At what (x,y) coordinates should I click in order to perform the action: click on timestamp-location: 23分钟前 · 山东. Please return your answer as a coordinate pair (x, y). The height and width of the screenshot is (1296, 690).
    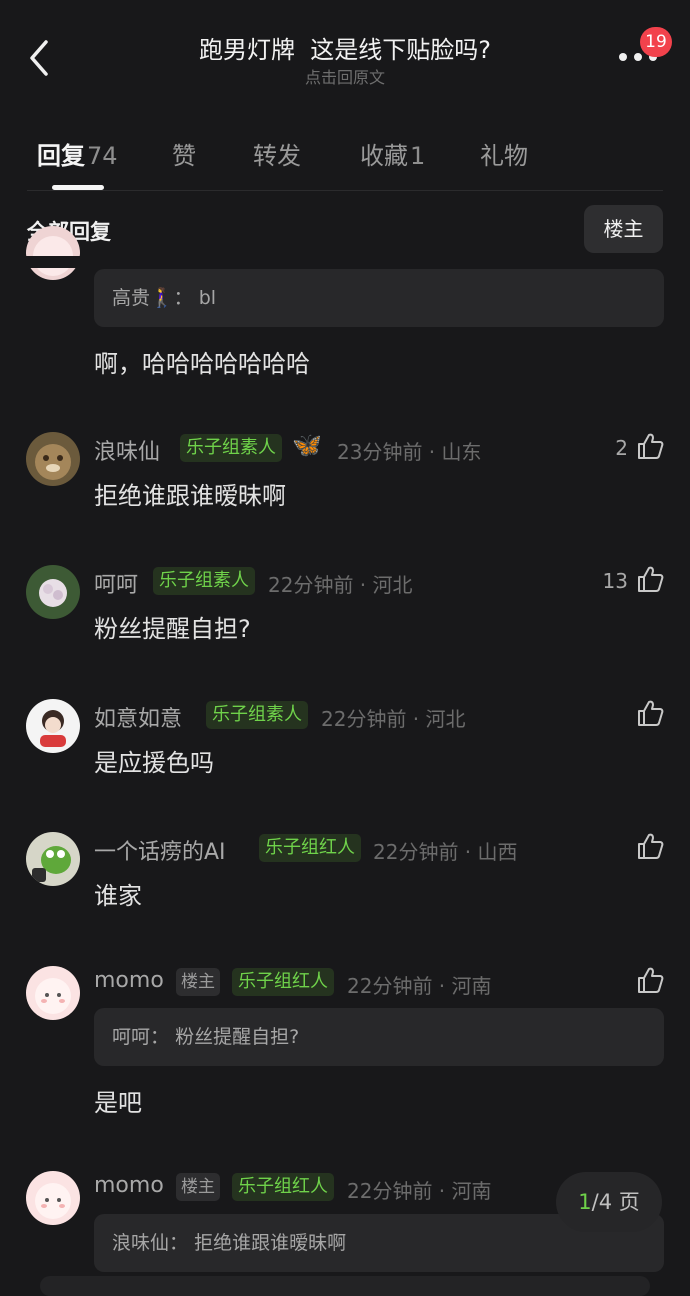
    Looking at the image, I should click on (409, 452).